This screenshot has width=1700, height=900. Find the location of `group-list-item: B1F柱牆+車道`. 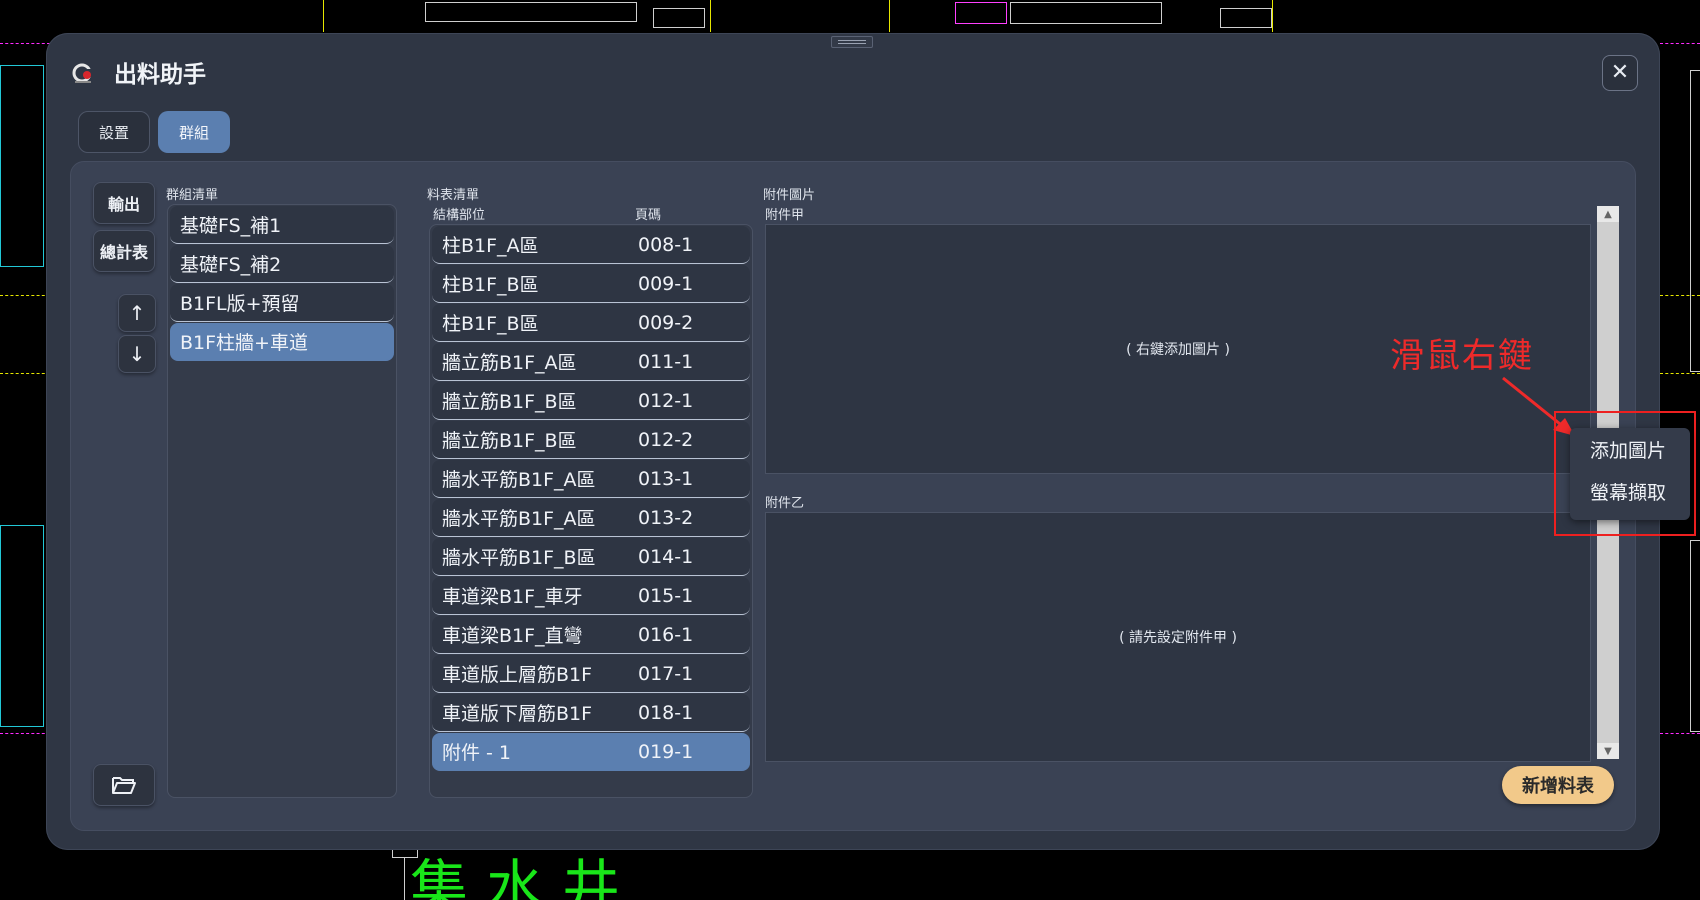

group-list-item: B1F柱牆+車道 is located at coordinates (282, 342).